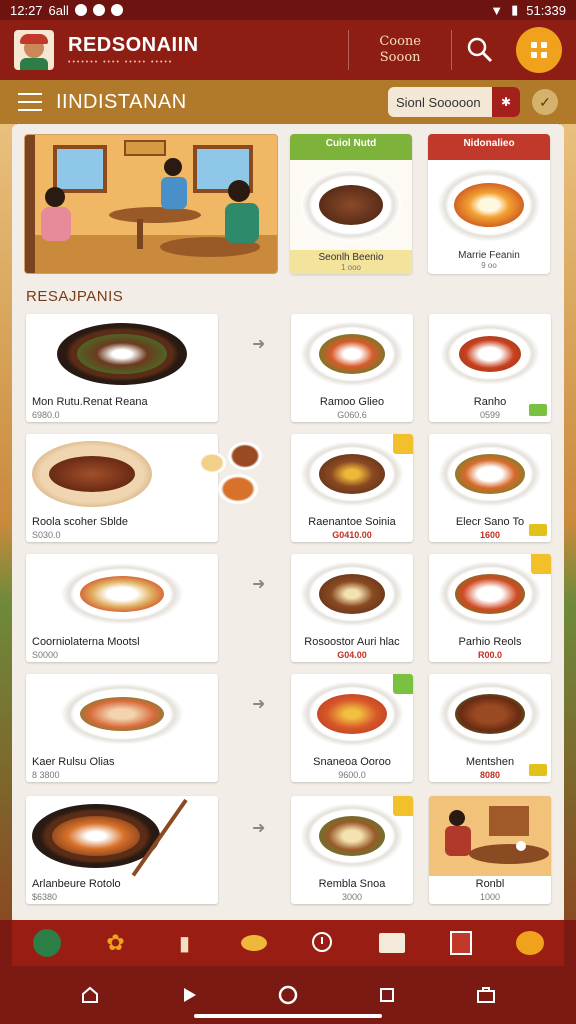  What do you see at coordinates (352, 488) in the screenshot?
I see `dish-card: Raenantoe Soinia G0410.00` at bounding box center [352, 488].